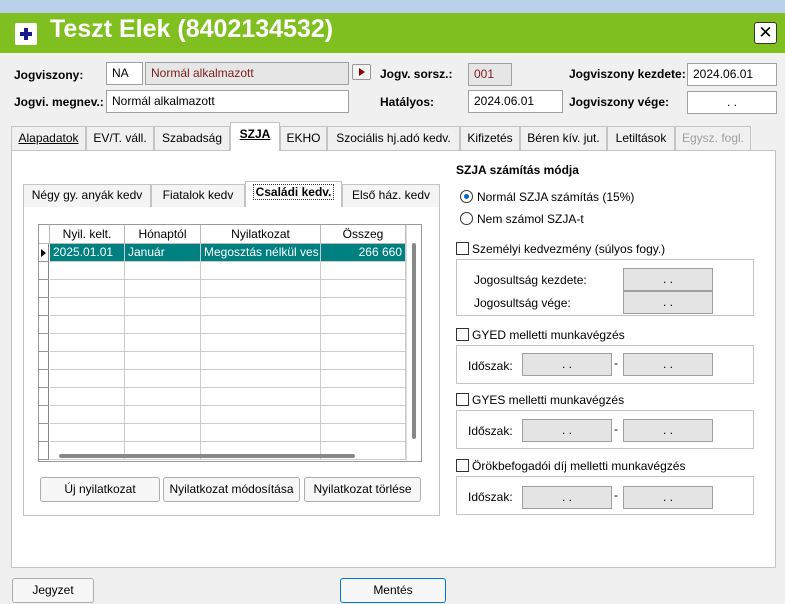 This screenshot has width=785, height=604. Describe the element at coordinates (255, 136) in the screenshot. I see `tab-szja: SZJA` at that location.